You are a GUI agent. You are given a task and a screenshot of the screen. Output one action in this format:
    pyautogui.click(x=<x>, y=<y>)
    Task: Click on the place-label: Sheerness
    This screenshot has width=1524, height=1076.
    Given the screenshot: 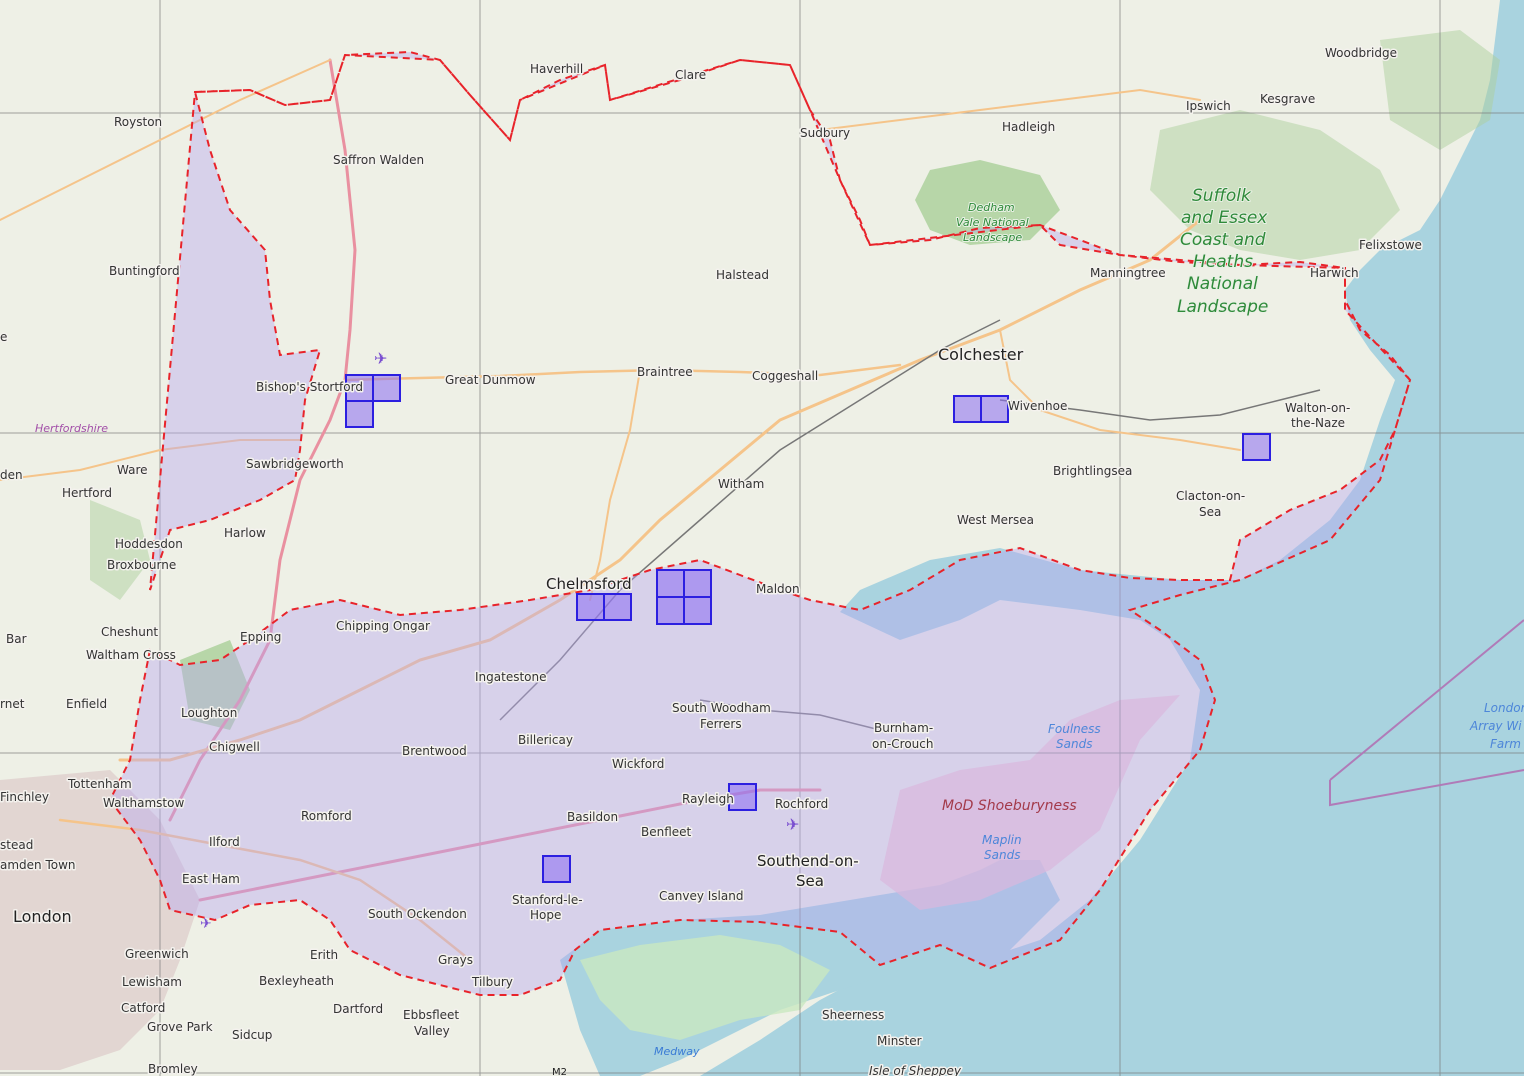 What is the action you would take?
    pyautogui.click(x=853, y=1015)
    